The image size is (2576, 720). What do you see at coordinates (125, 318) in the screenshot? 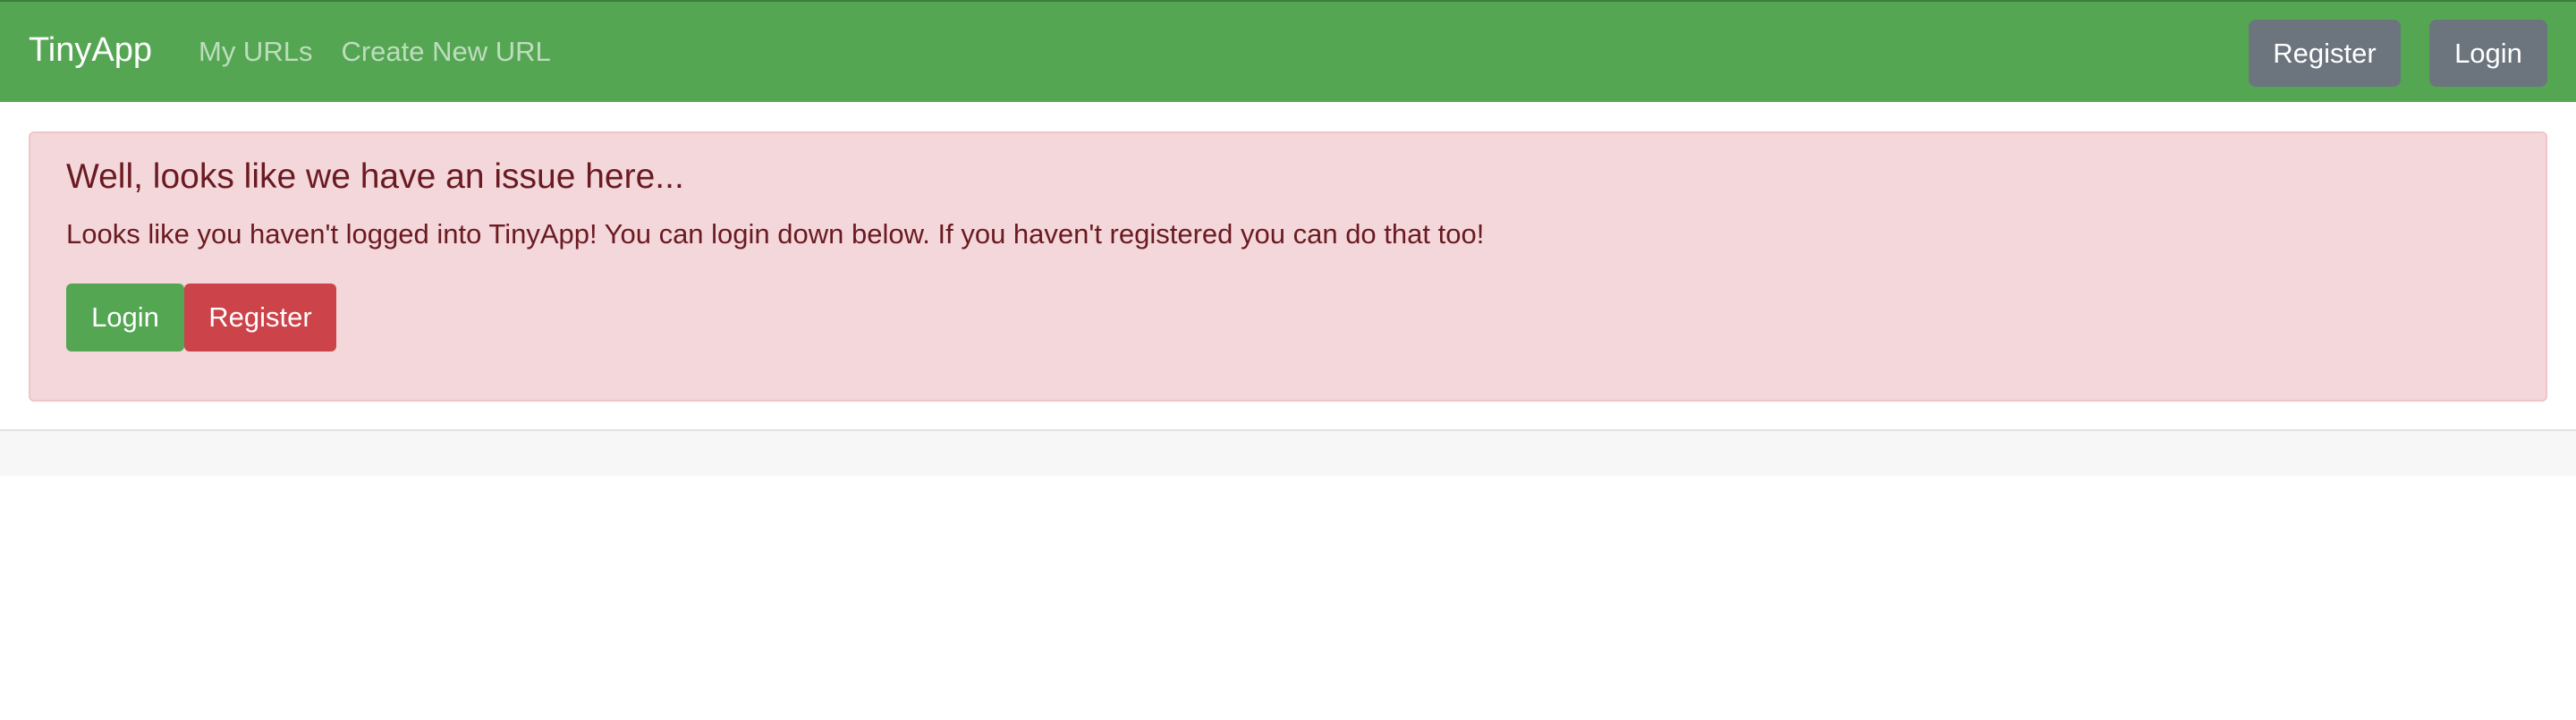
I see `alert-login-button: Login` at bounding box center [125, 318].